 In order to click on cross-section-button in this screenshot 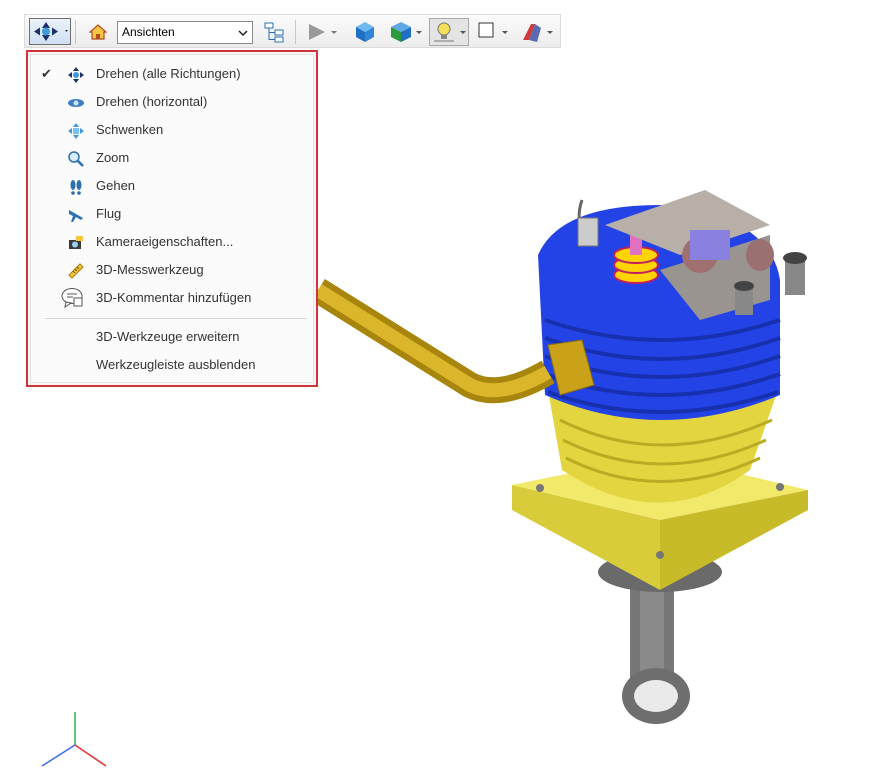, I will do `click(538, 32)`.